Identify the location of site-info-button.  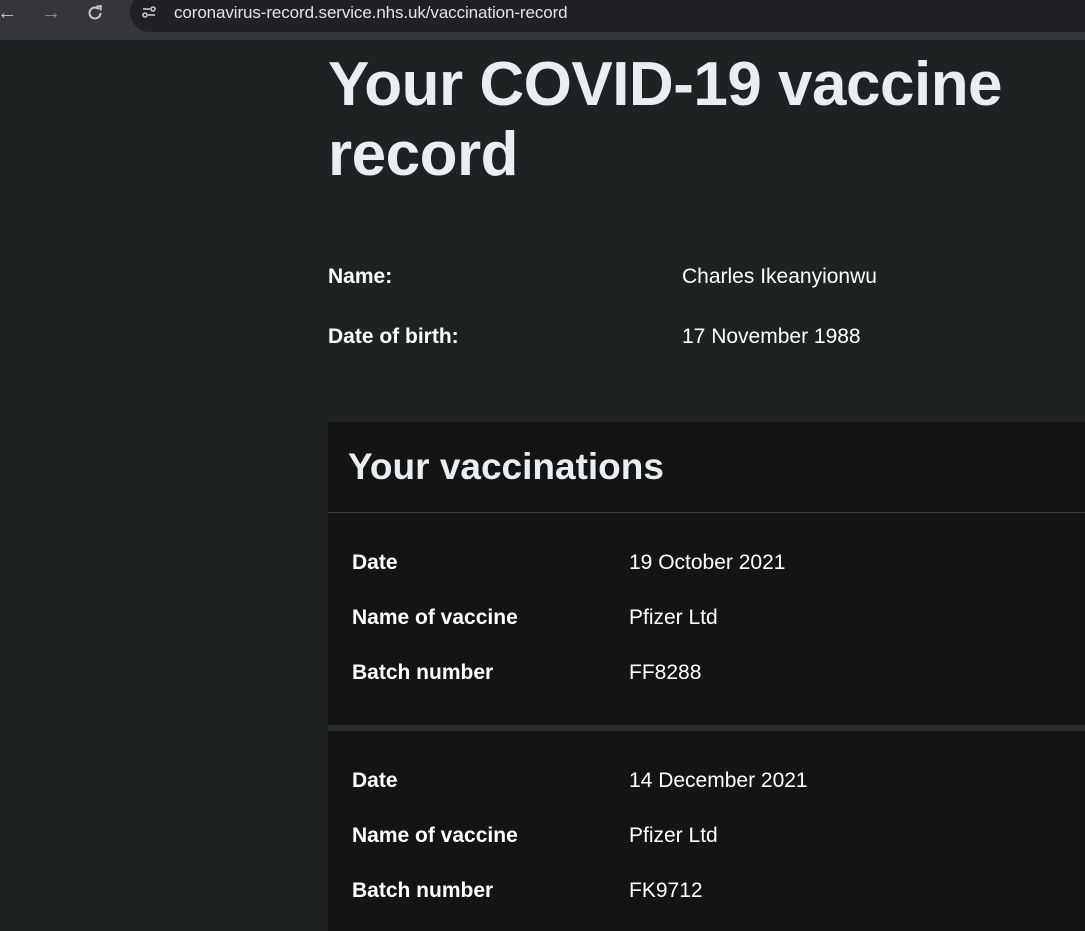
(149, 12).